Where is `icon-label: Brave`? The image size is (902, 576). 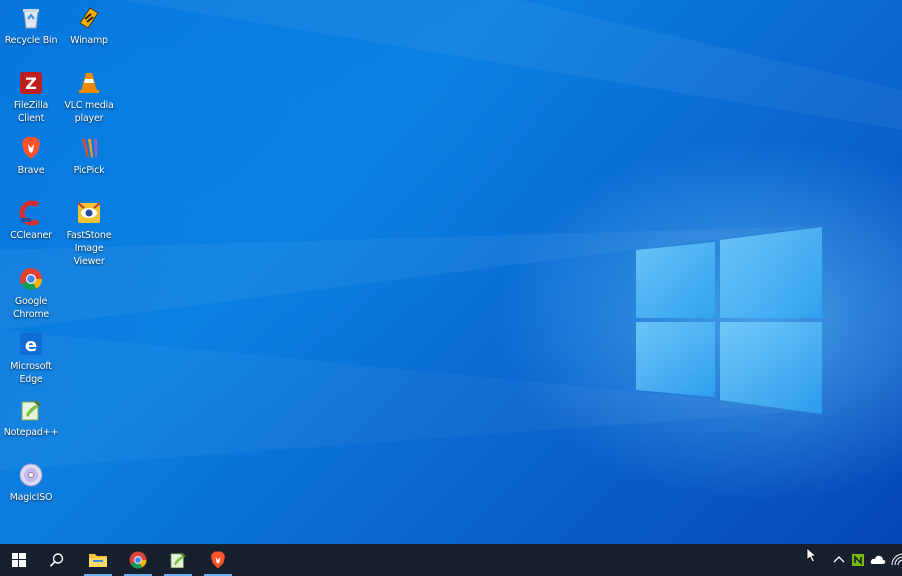 icon-label: Brave is located at coordinates (31, 170).